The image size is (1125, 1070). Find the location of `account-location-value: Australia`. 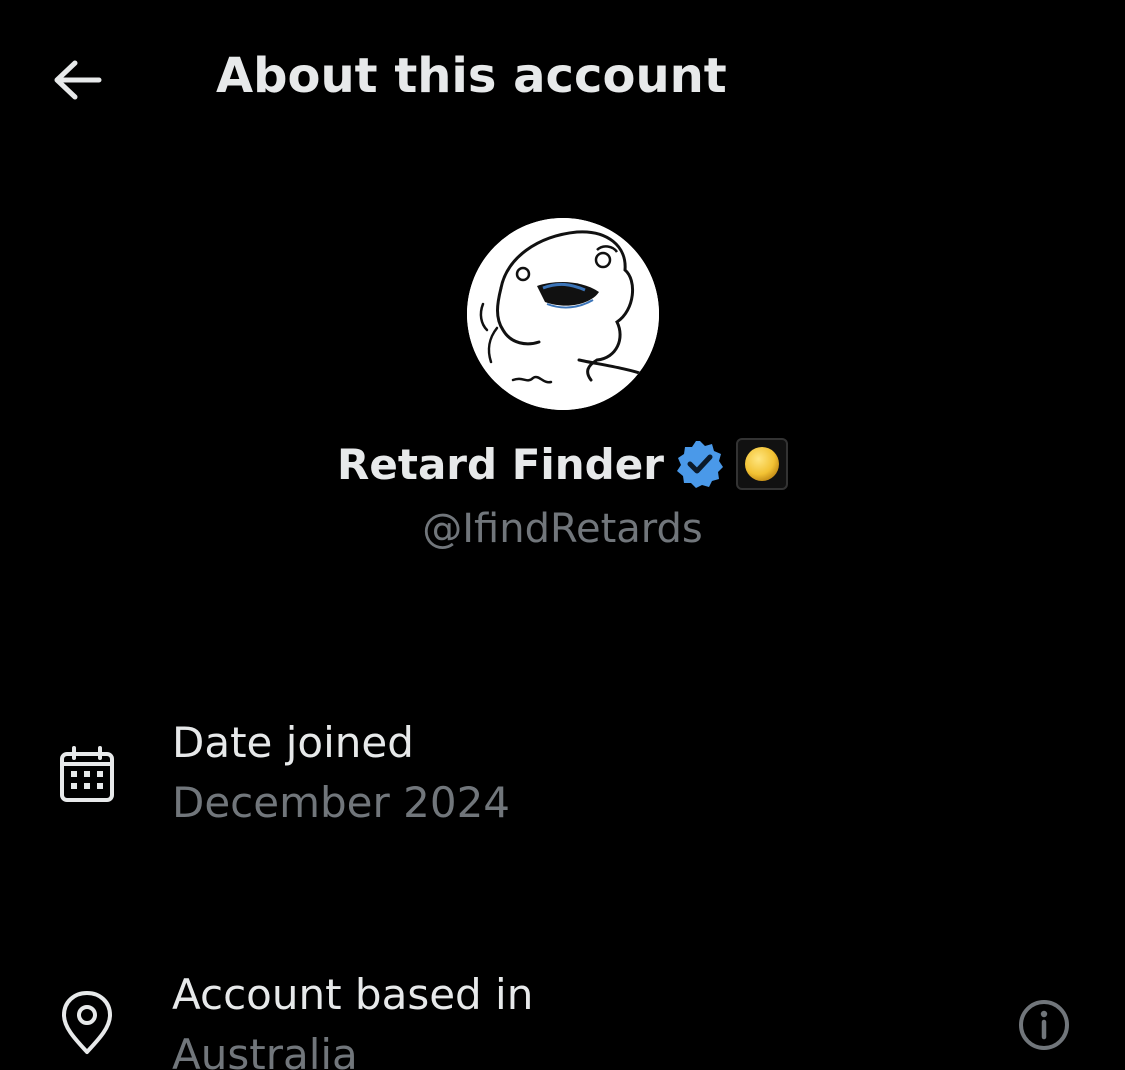

account-location-value: Australia is located at coordinates (265, 1050).